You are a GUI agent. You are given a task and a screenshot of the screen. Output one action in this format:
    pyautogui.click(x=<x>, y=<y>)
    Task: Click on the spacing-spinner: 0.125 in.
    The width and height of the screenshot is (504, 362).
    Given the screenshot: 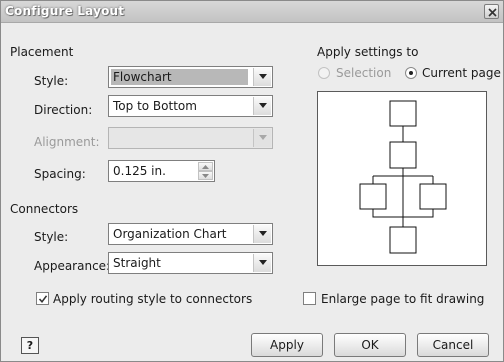 What is the action you would take?
    pyautogui.click(x=161, y=171)
    